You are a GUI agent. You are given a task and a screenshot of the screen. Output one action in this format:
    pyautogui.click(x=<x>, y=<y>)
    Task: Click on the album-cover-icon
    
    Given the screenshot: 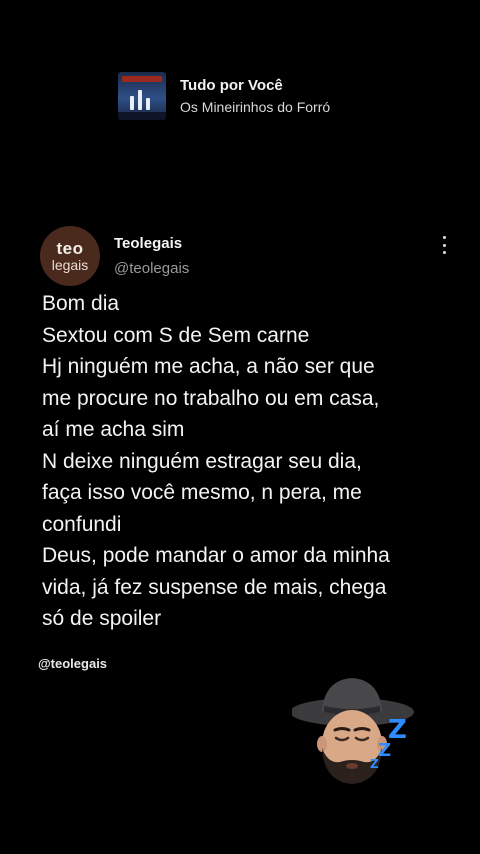 What is the action you would take?
    pyautogui.click(x=142, y=96)
    